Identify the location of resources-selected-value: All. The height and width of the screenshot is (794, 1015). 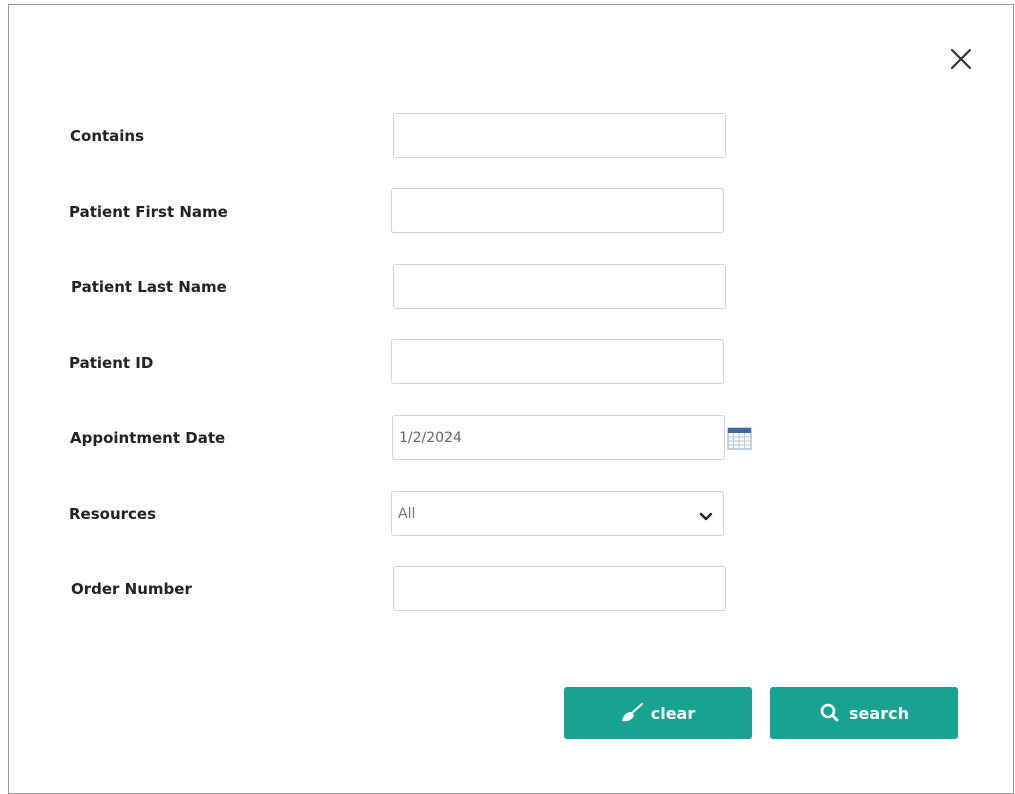
(407, 514).